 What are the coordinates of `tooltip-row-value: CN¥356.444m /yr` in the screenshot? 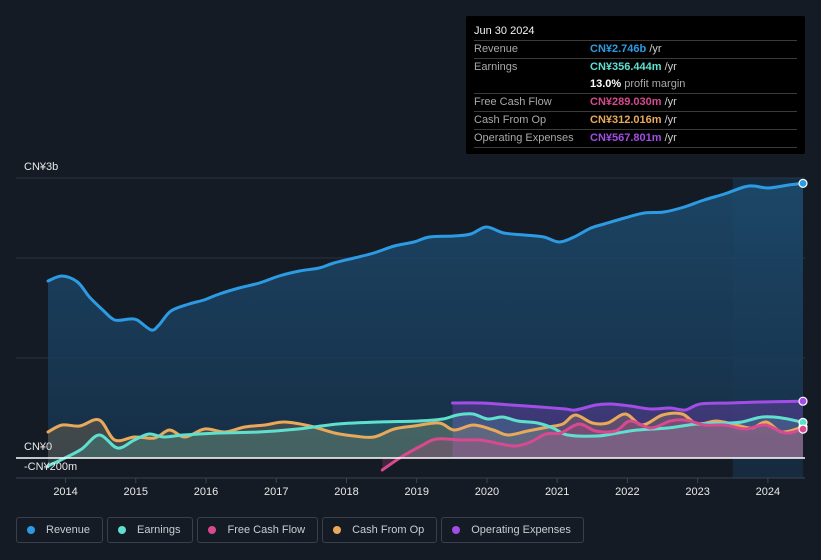 It's located at (633, 67).